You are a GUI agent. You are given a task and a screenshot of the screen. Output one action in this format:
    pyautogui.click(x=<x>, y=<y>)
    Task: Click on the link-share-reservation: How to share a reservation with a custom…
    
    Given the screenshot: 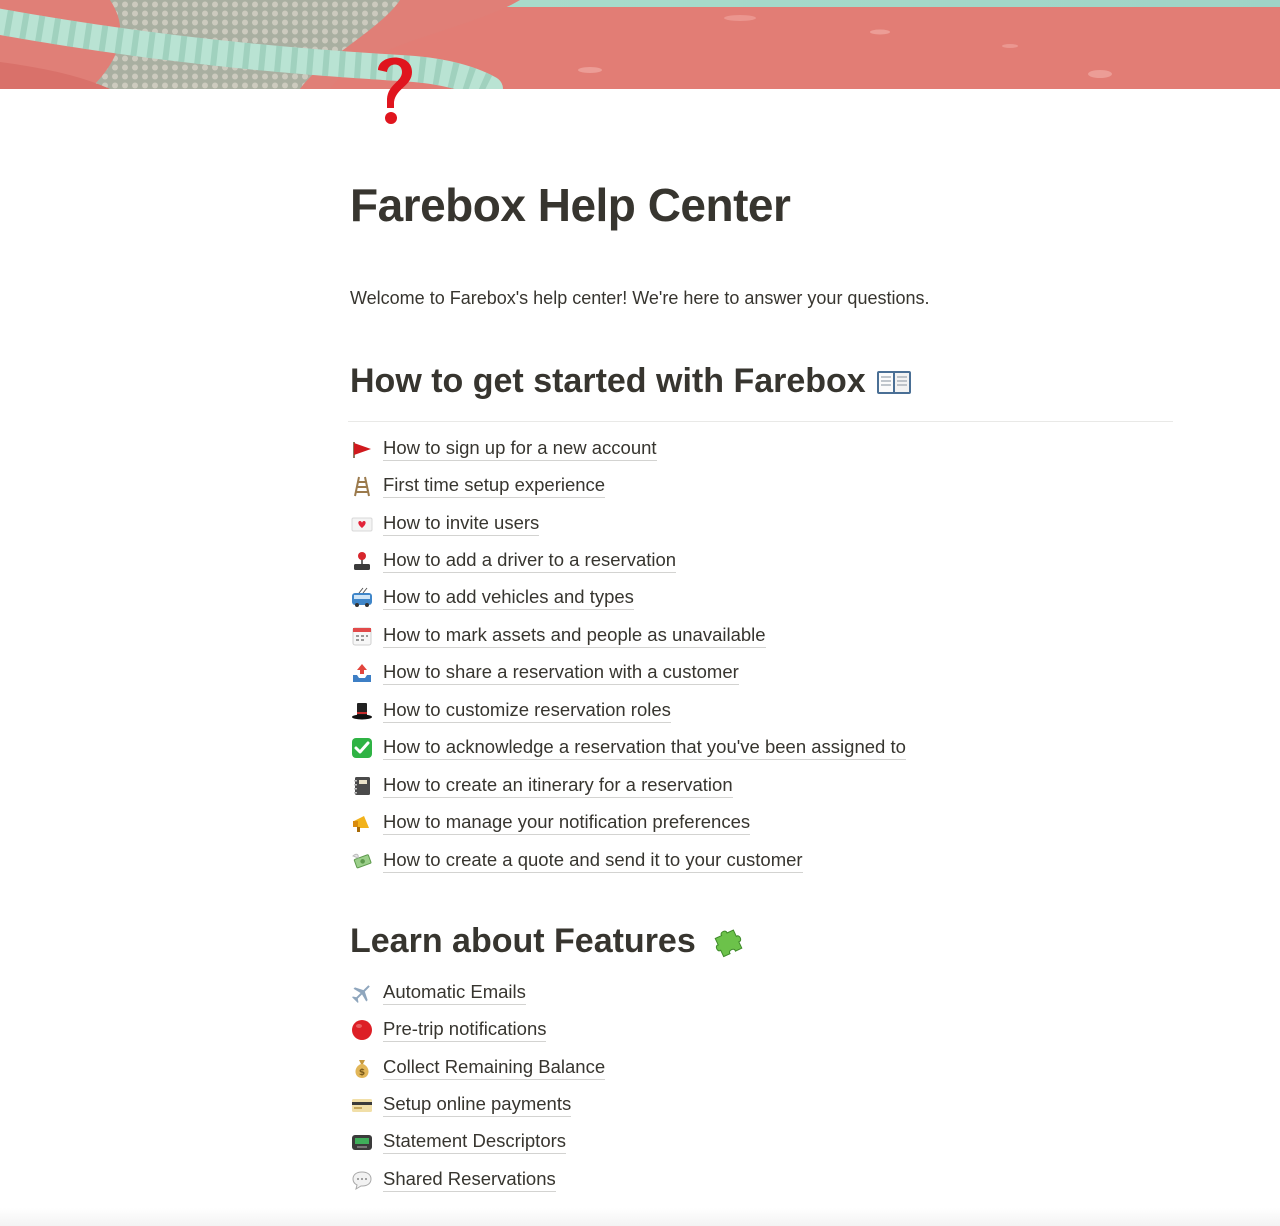 What is the action you would take?
    pyautogui.click(x=561, y=673)
    